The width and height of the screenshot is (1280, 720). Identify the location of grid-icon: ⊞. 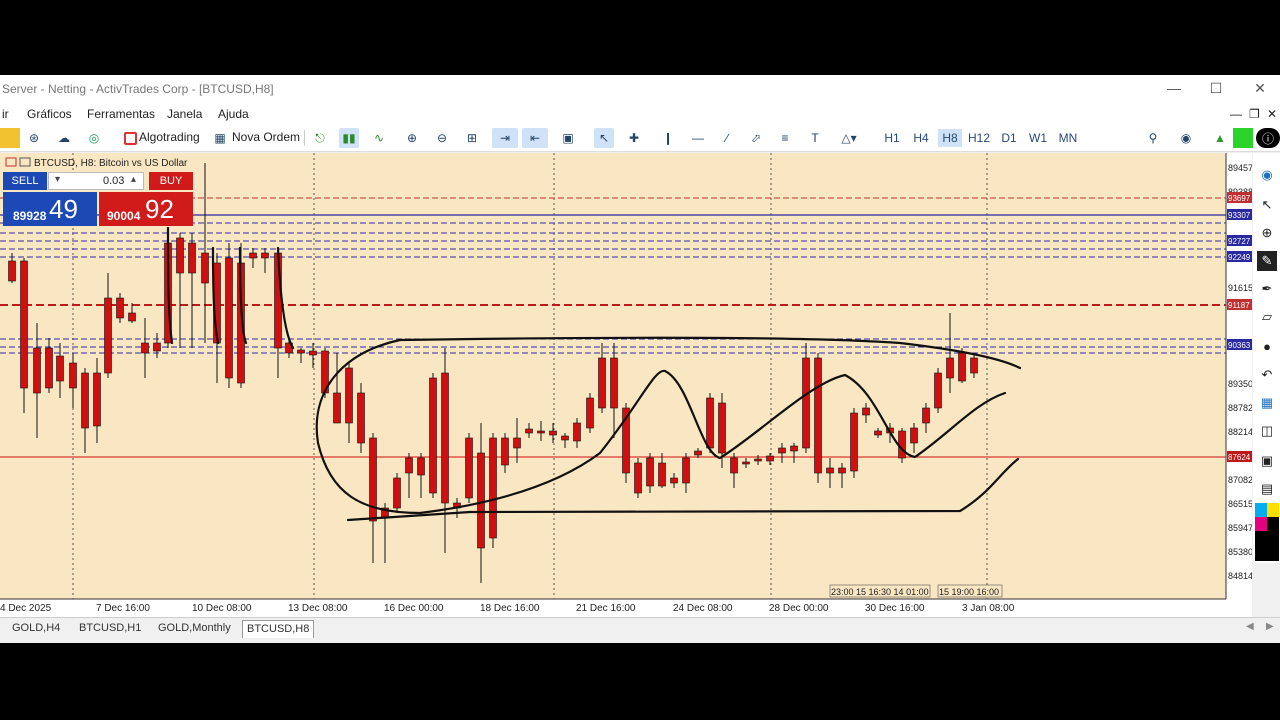
(472, 138).